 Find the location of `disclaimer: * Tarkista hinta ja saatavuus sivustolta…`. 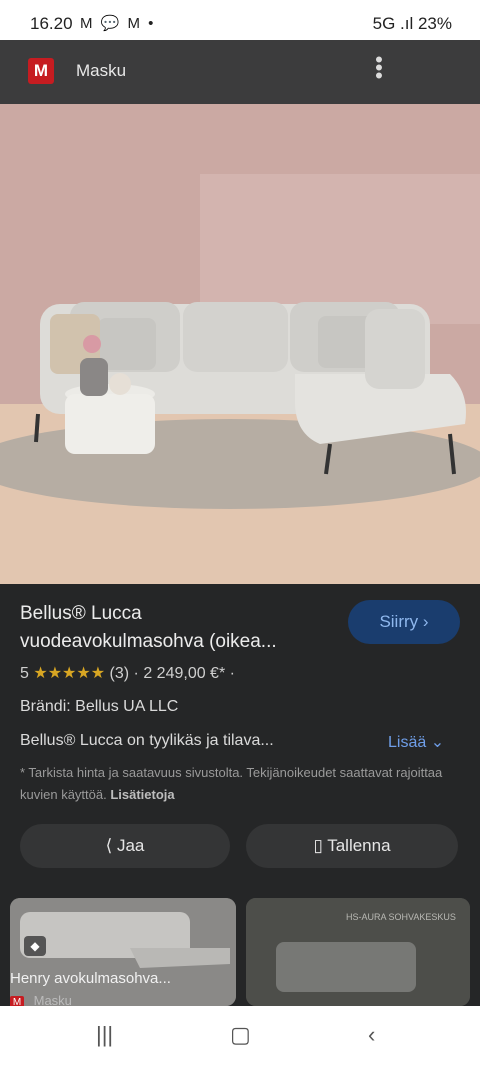

disclaimer: * Tarkista hinta ja saatavuus sivustolta… is located at coordinates (231, 783).